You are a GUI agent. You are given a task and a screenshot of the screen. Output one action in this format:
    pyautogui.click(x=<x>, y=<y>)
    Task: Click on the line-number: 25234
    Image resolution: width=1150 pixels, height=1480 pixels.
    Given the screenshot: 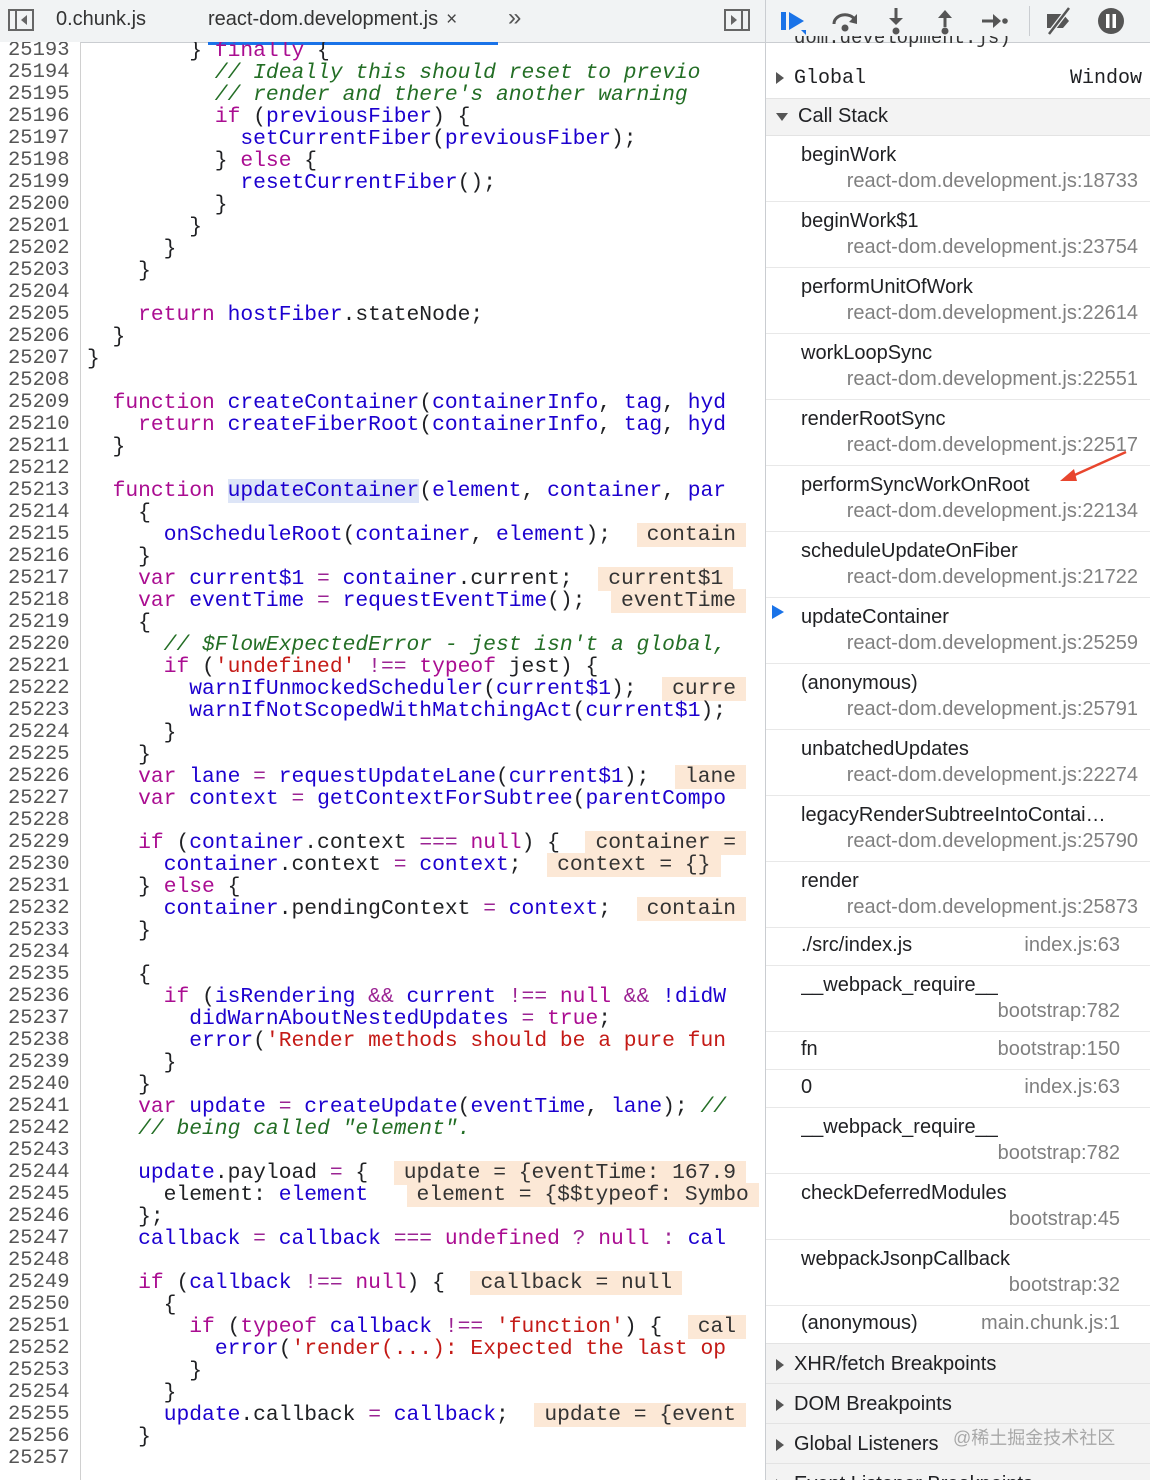 What is the action you would take?
    pyautogui.click(x=42, y=953)
    